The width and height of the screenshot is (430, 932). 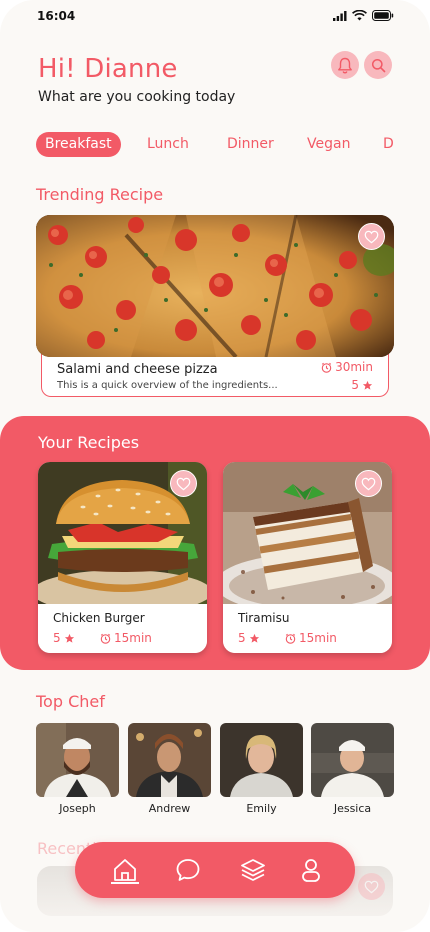 I want to click on trending-recipe-rating: 5, so click(x=362, y=385).